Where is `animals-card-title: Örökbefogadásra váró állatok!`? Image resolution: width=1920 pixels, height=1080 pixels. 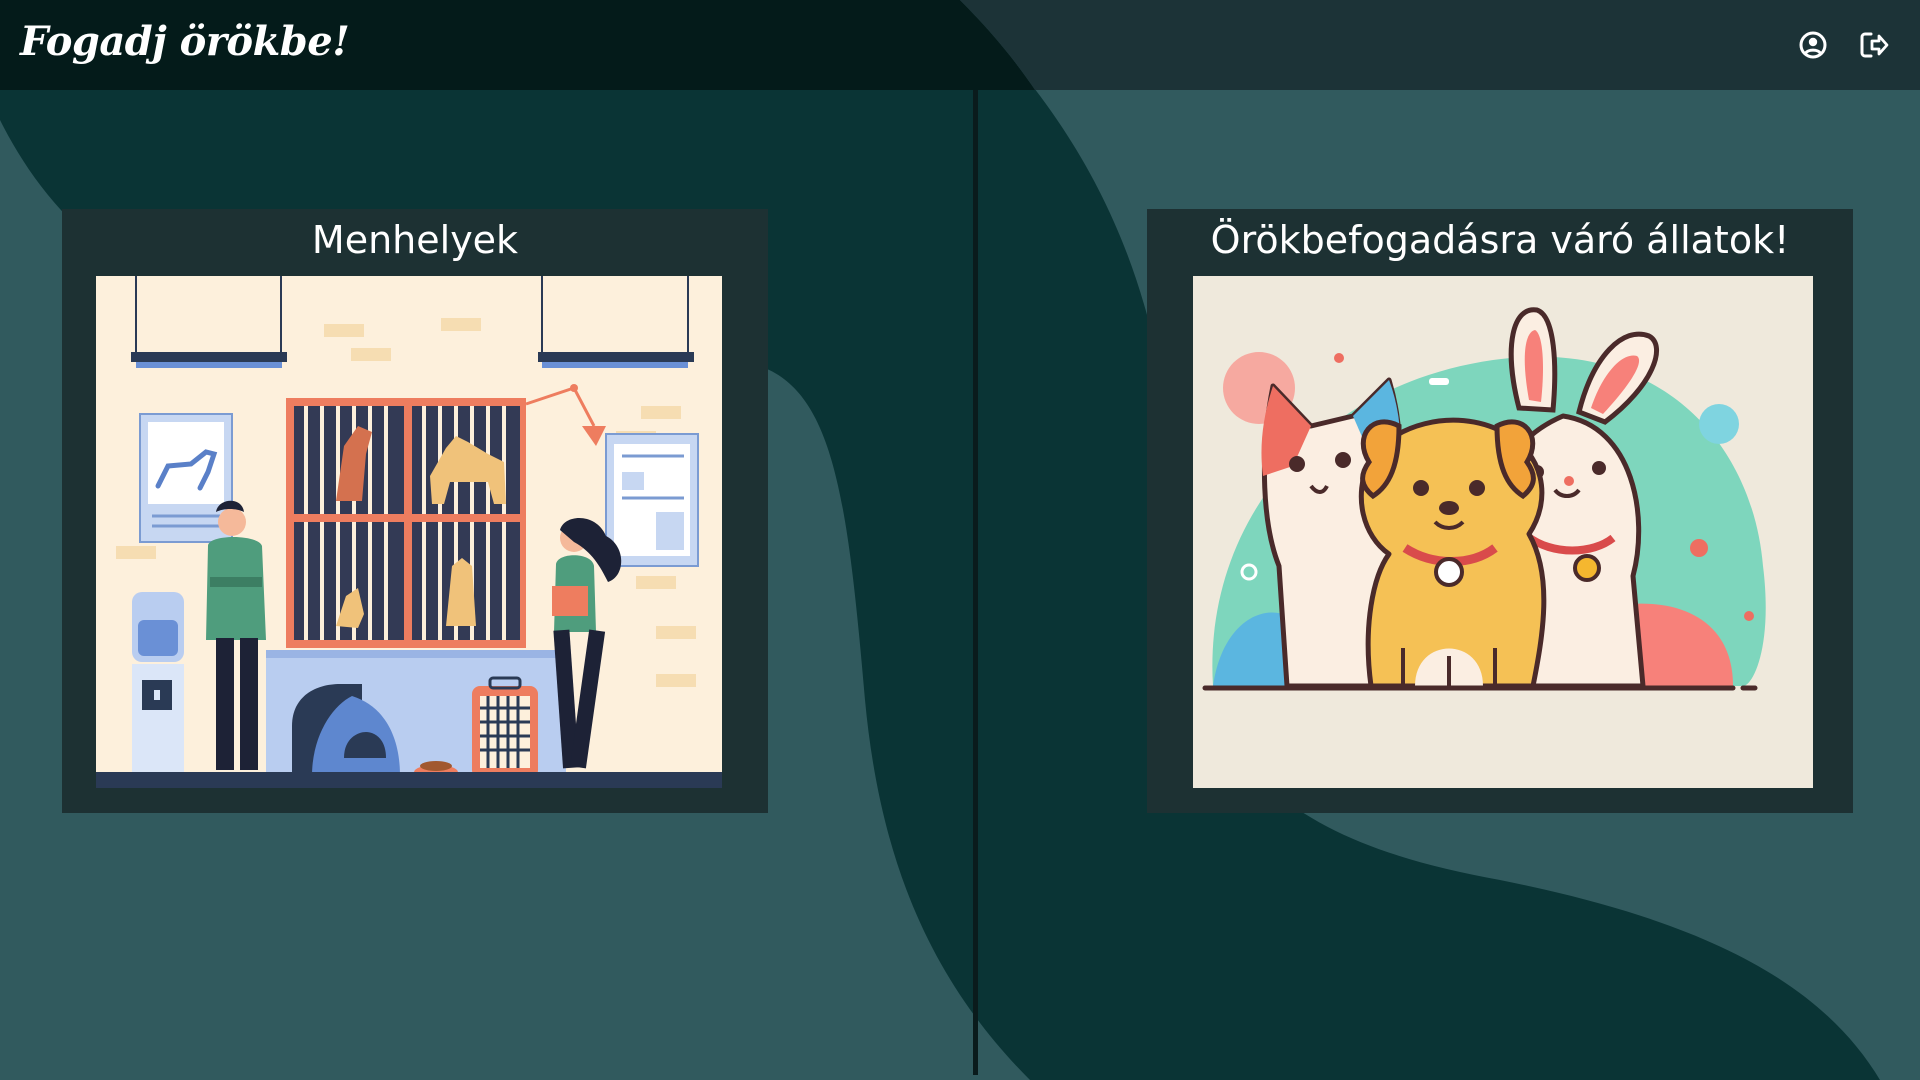 animals-card-title: Örökbefogadásra váró állatok! is located at coordinates (1500, 240).